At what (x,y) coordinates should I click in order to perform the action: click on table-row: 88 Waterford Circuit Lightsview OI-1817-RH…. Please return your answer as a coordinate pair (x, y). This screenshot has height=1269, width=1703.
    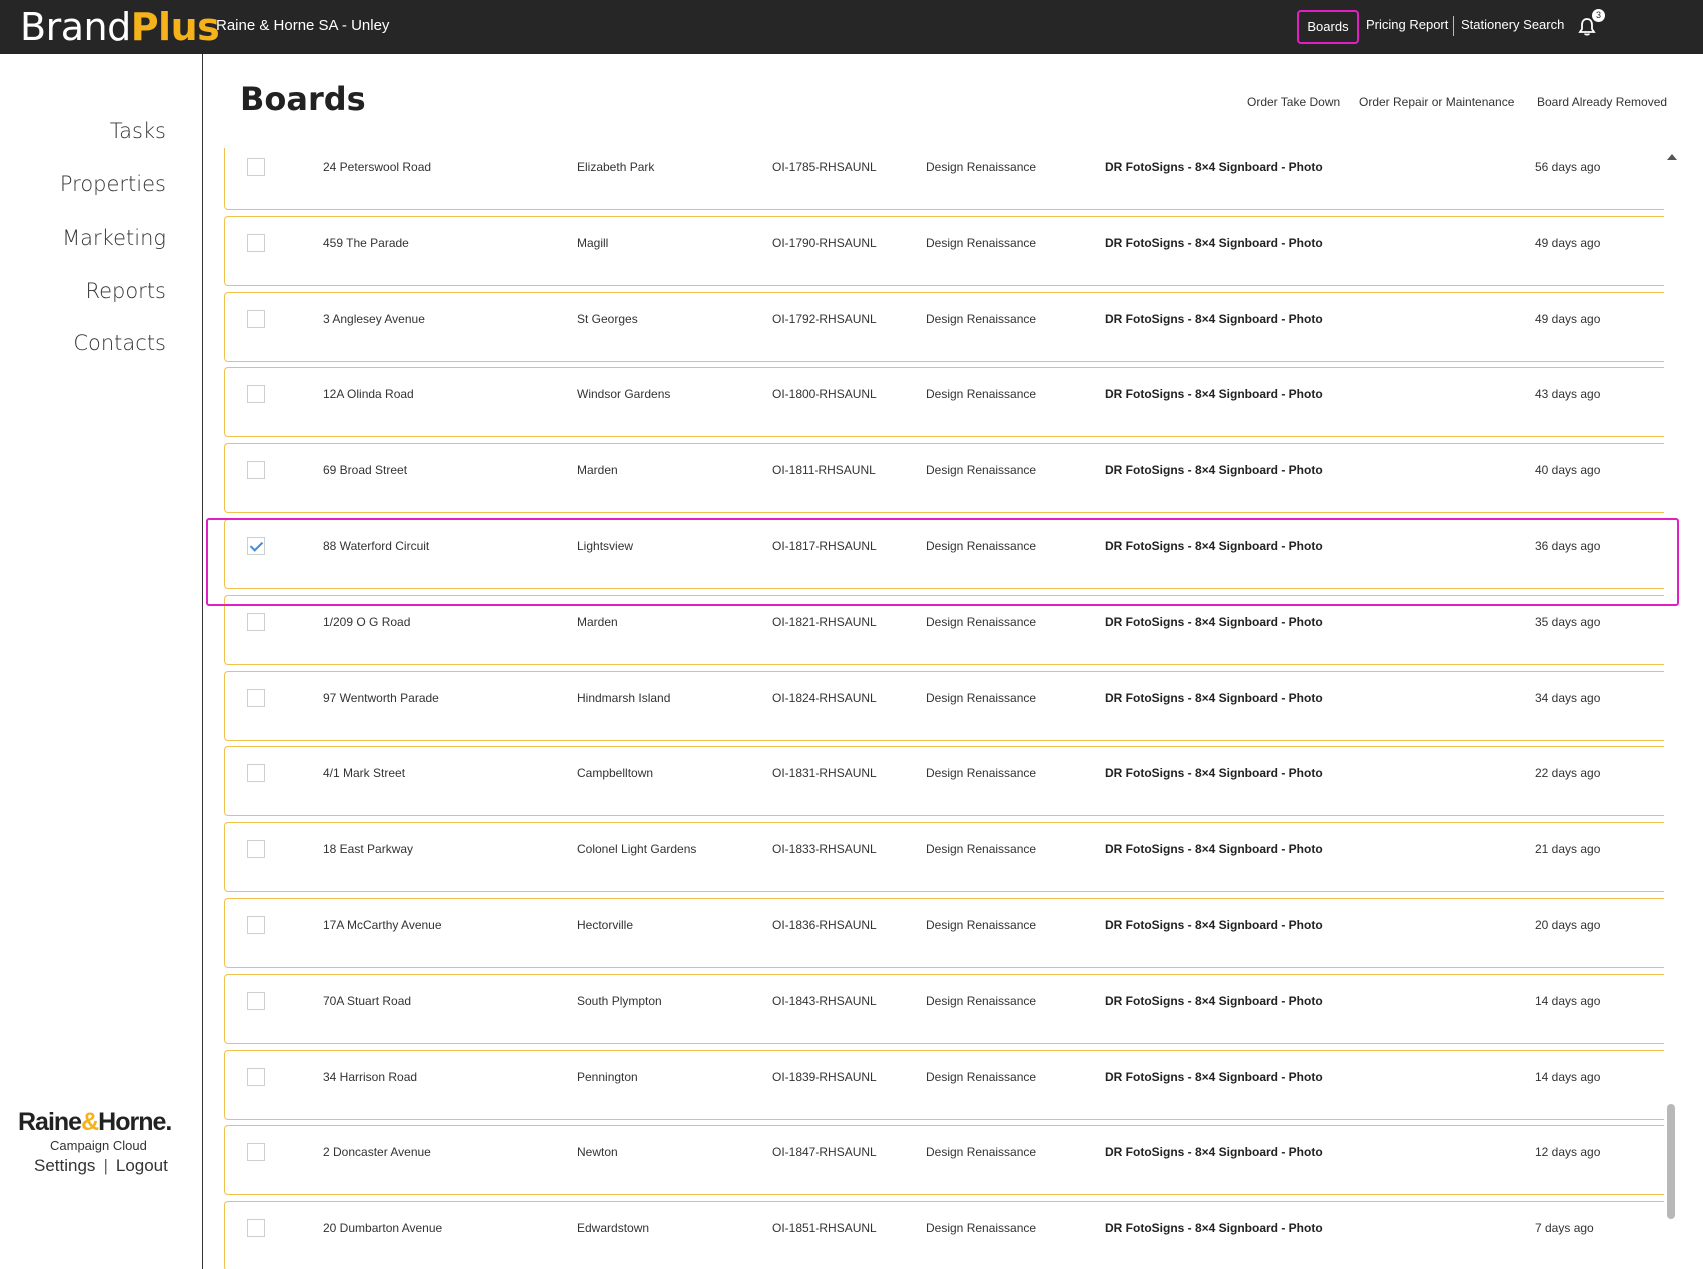
    Looking at the image, I should click on (944, 554).